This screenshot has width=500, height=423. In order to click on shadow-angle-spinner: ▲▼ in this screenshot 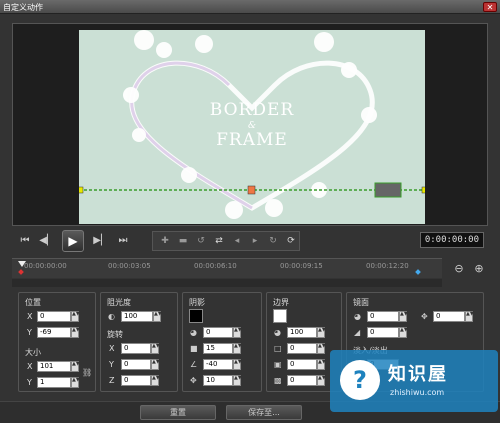, I will do `click(237, 364)`.